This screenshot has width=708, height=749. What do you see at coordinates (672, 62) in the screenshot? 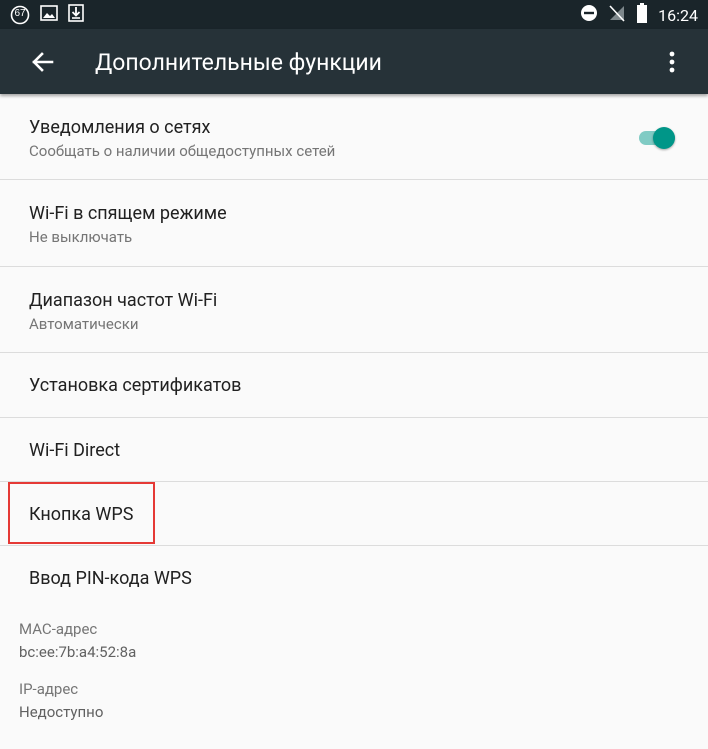
I see `overflow-menu-button` at bounding box center [672, 62].